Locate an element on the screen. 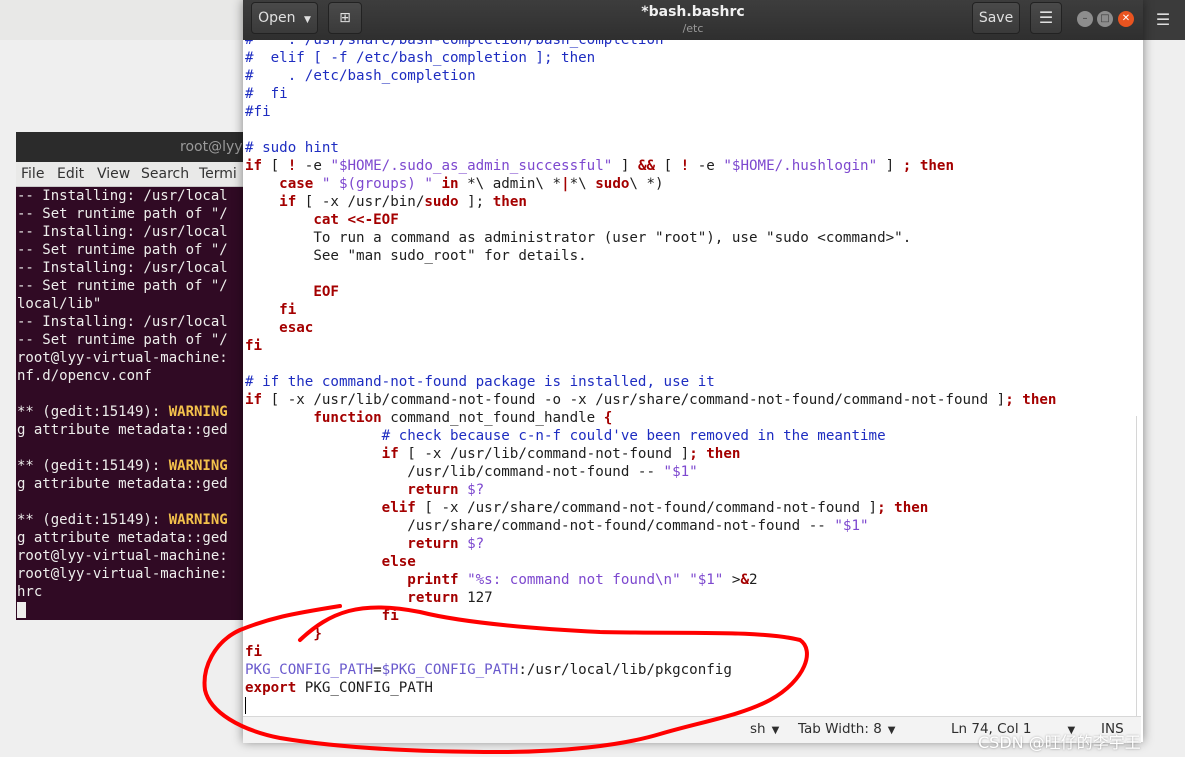  code-line: /usr/lib/command-not-found -- "$1" is located at coordinates (471, 472).